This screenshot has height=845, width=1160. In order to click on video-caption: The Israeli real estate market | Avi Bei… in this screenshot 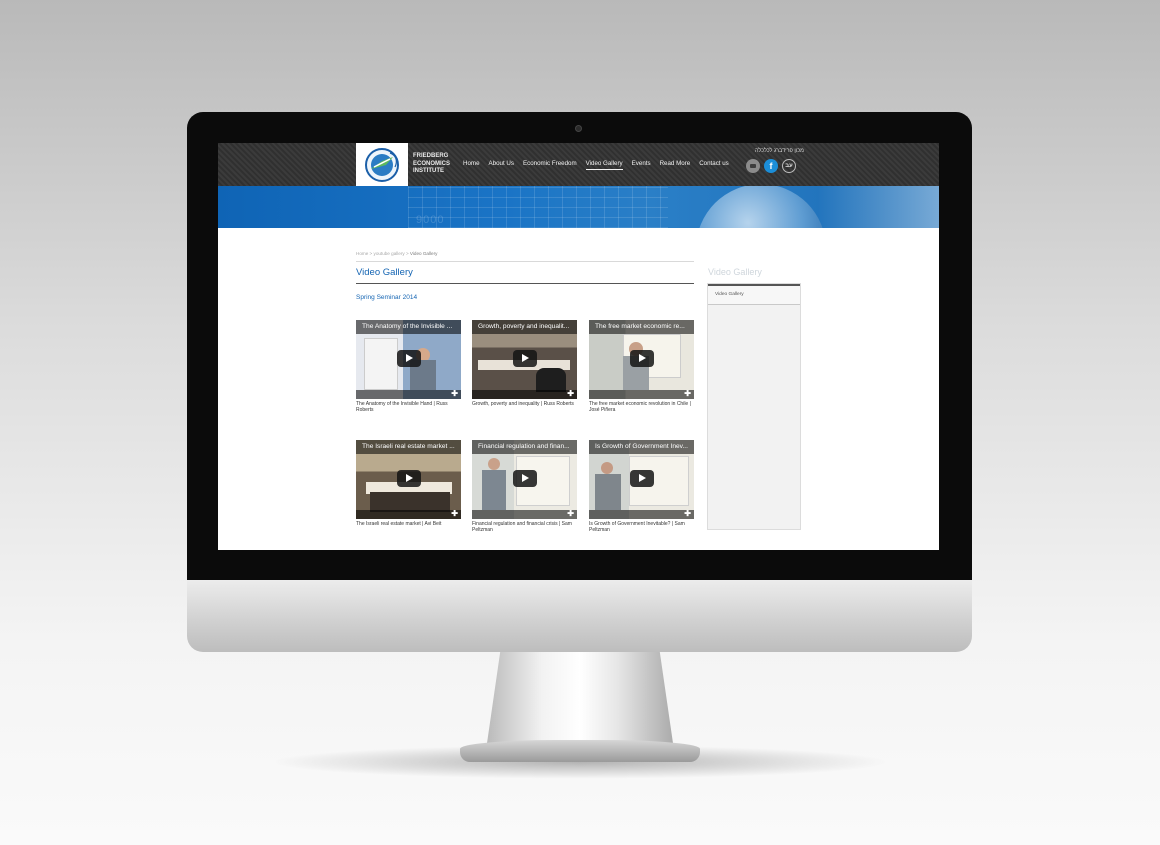, I will do `click(408, 524)`.